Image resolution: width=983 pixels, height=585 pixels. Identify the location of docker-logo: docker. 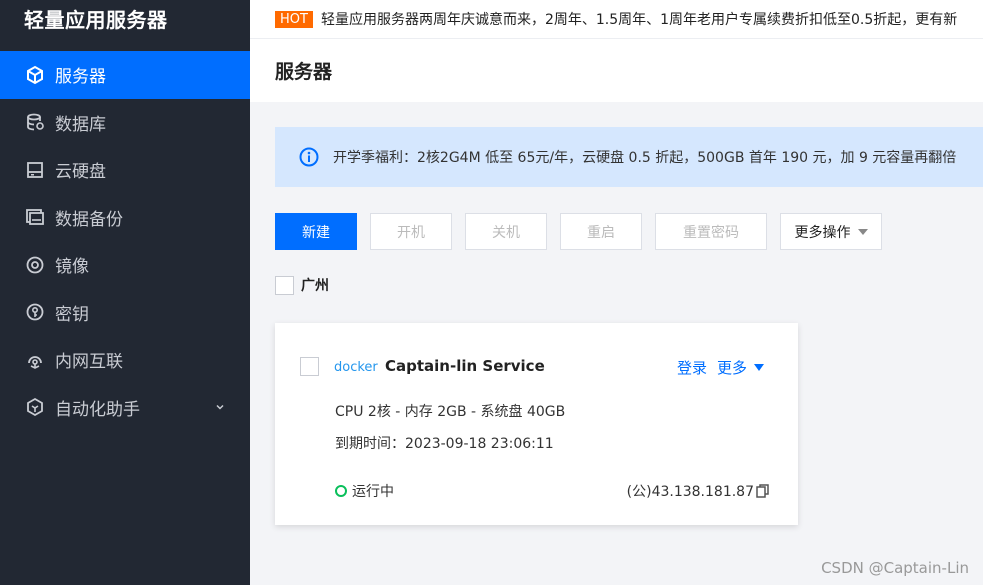
(356, 367).